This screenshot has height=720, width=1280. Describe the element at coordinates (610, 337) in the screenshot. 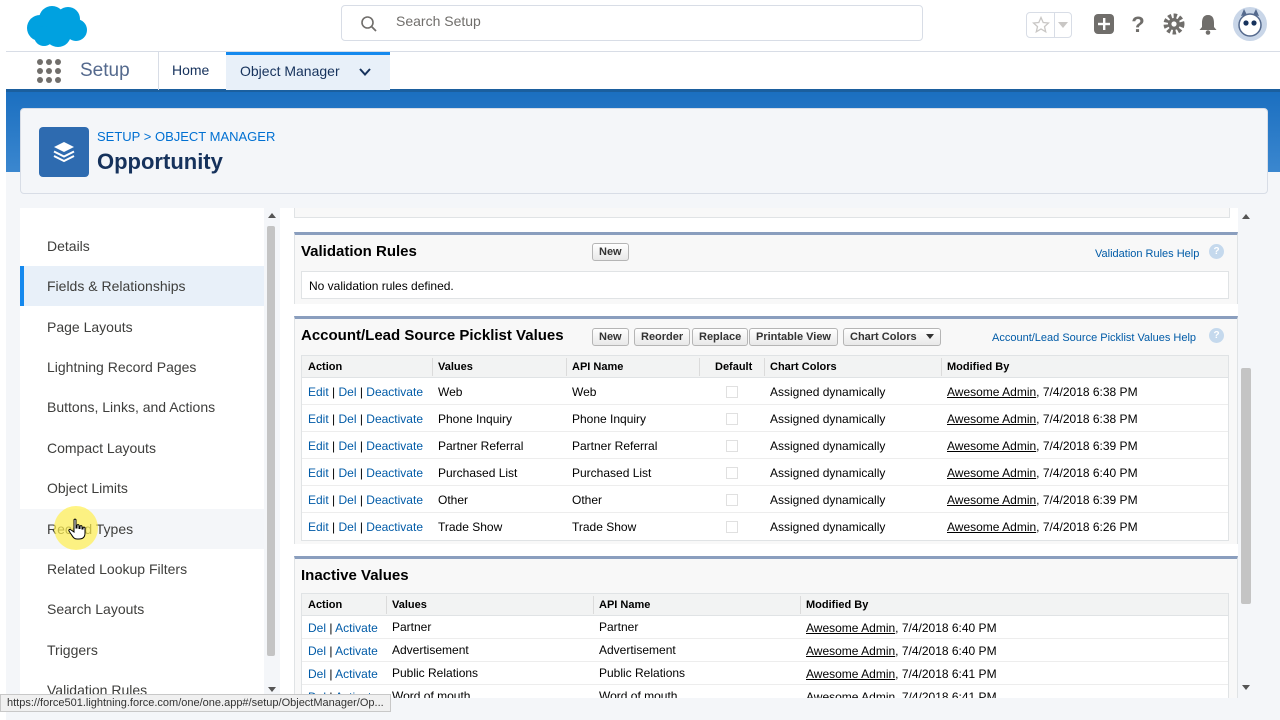

I see `new-value-button: New` at that location.